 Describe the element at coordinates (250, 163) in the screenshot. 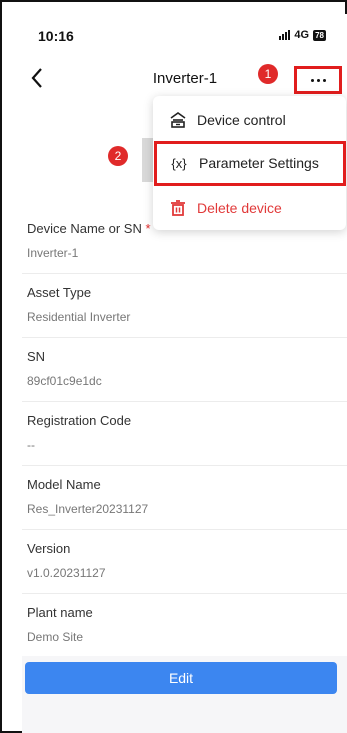

I see `parameter-settings-highlight` at that location.